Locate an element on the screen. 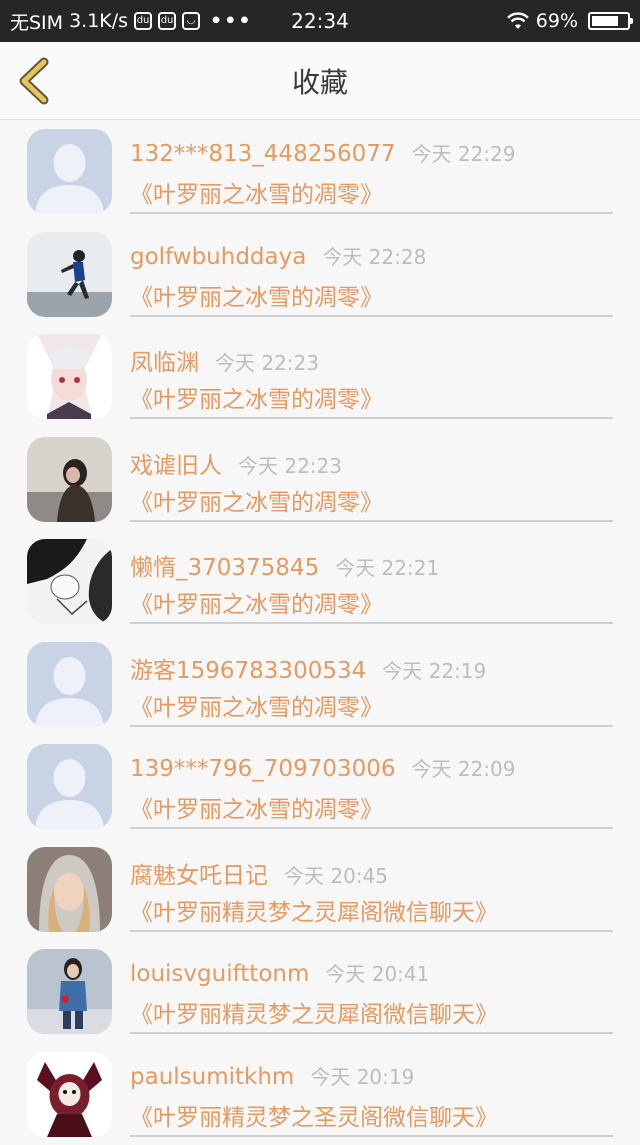  item-content: 腐魅女吒日记今天 20:45 《叶罗丽精灵梦之灵犀阁微信聊天》 is located at coordinates (371, 885).